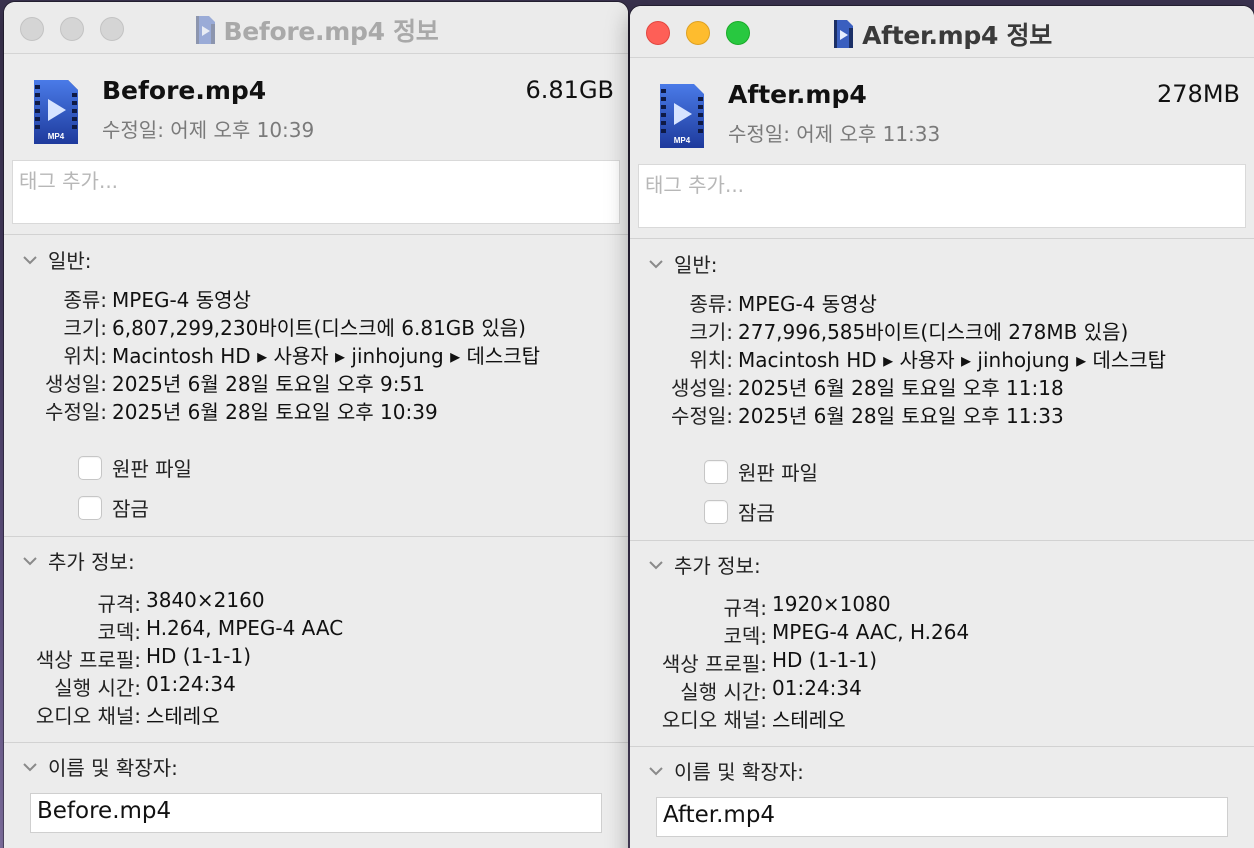 The image size is (1254, 848). I want to click on name-extension-field: After.mp4, so click(942, 817).